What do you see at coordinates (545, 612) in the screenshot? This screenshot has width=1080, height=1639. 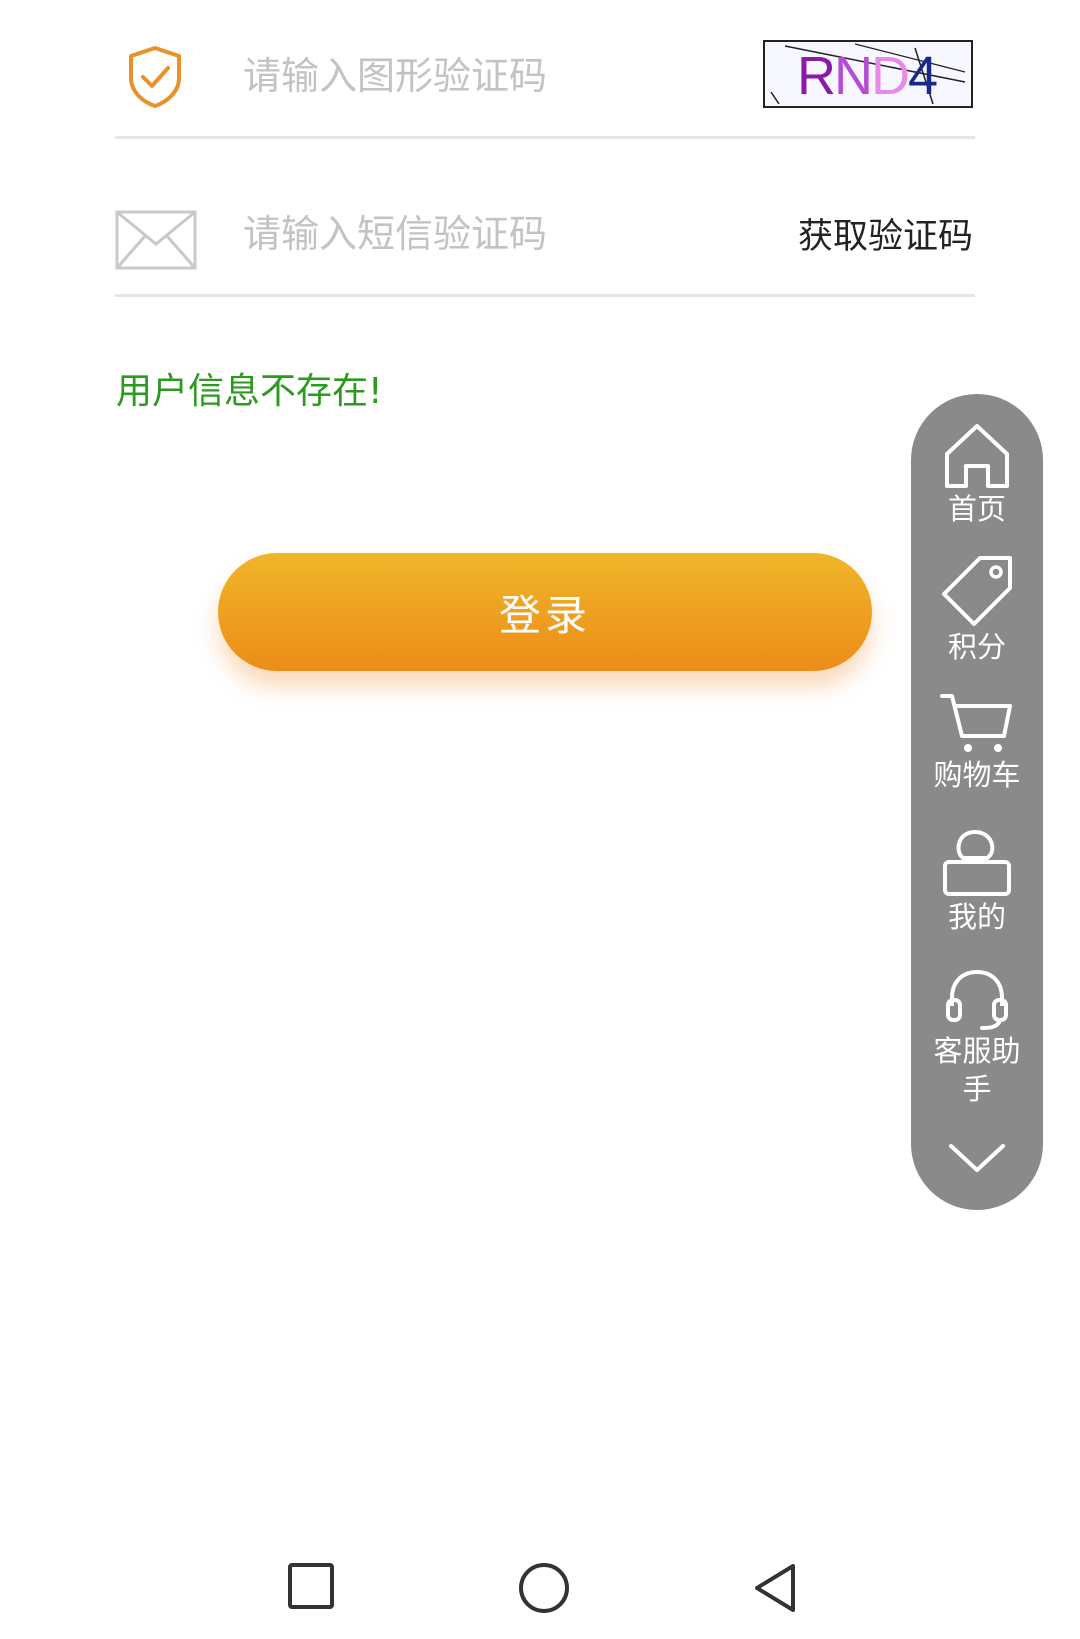 I see `login-button: 登录` at bounding box center [545, 612].